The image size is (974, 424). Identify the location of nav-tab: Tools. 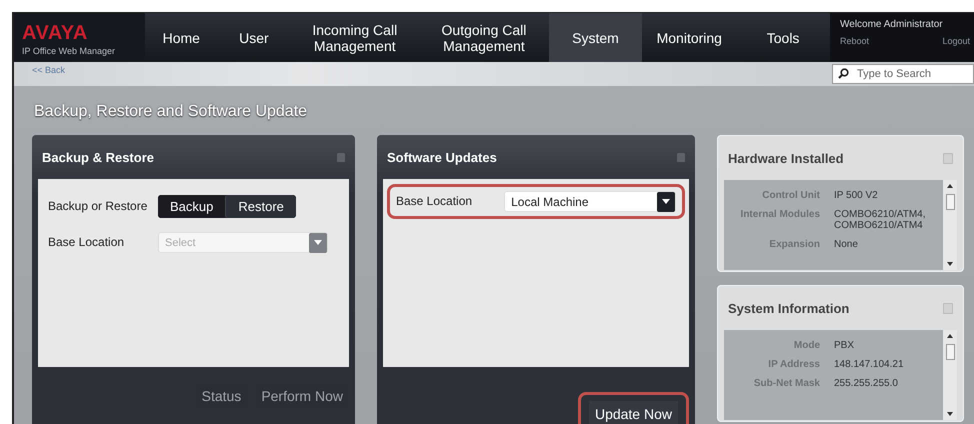
(783, 37).